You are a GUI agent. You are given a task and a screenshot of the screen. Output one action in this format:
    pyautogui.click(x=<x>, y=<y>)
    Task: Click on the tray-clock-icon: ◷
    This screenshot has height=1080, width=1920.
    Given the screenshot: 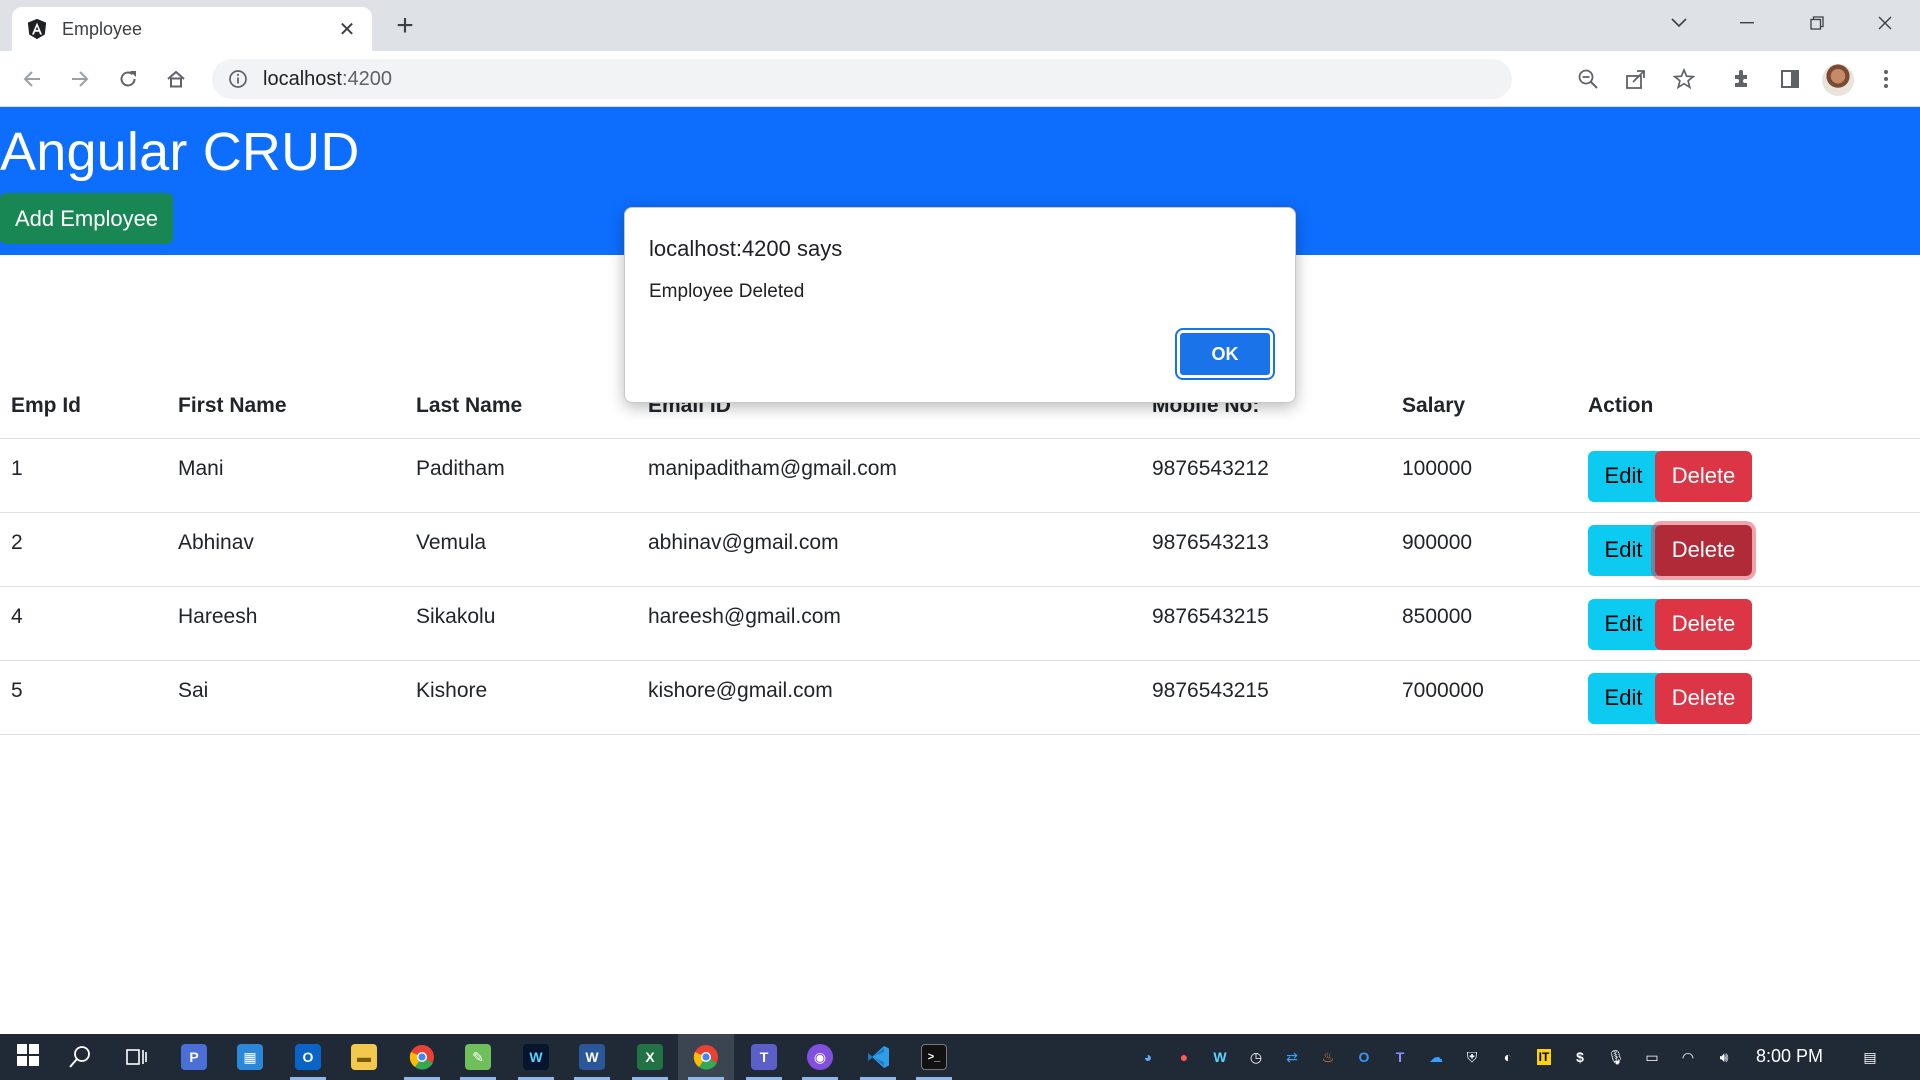 What is the action you would take?
    pyautogui.click(x=1256, y=1057)
    